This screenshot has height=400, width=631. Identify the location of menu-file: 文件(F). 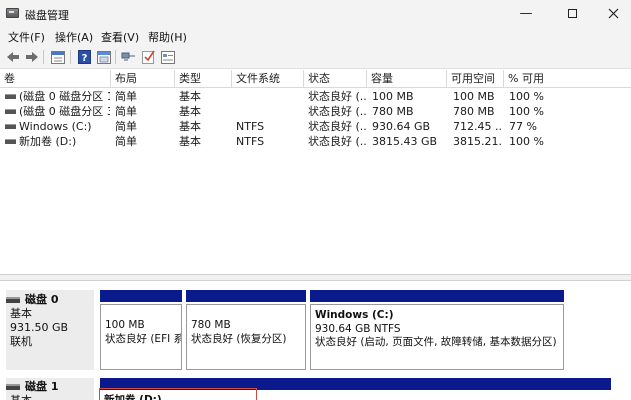
(26, 37).